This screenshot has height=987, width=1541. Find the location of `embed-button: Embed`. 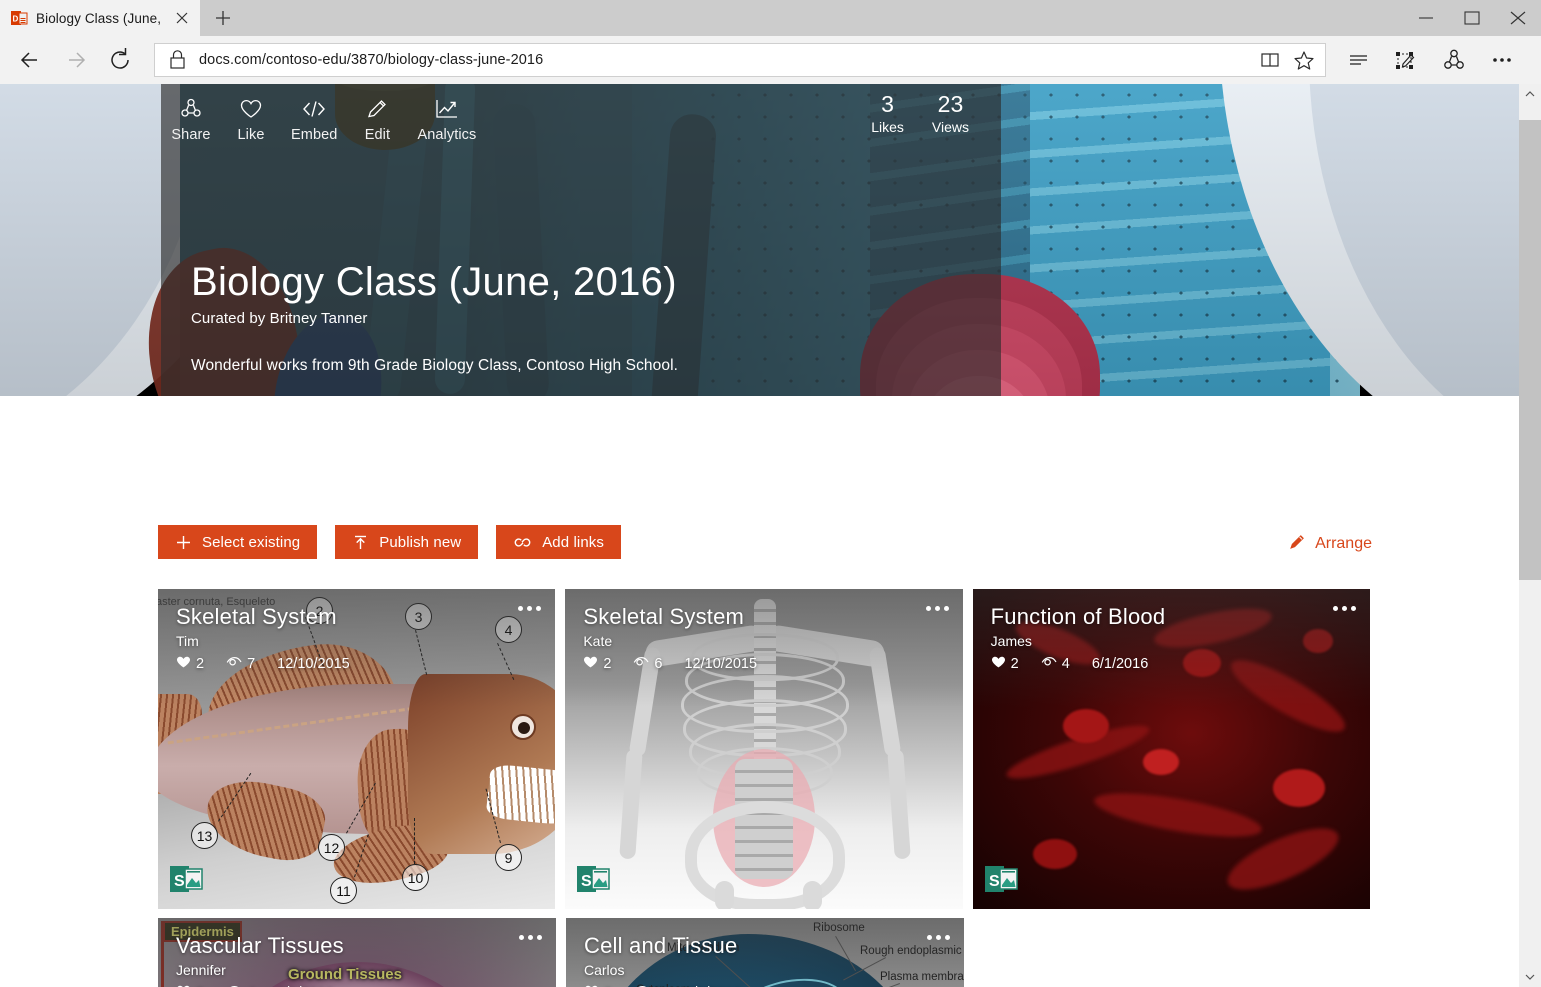

embed-button: Embed is located at coordinates (314, 116).